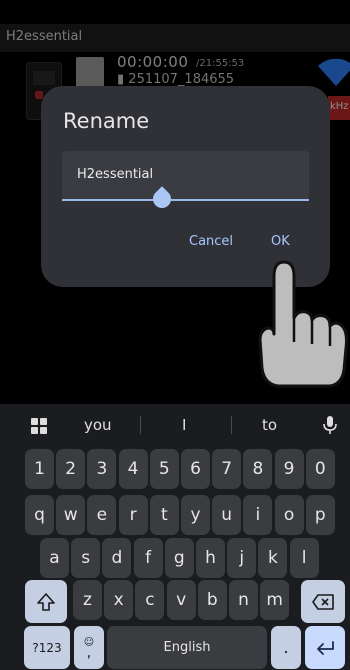  Describe the element at coordinates (39, 515) in the screenshot. I see `key-q: q` at that location.